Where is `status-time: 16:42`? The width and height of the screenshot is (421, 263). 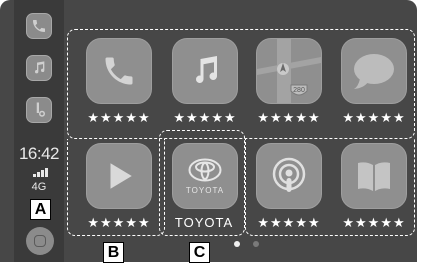 status-time: 16:42 is located at coordinates (39, 153).